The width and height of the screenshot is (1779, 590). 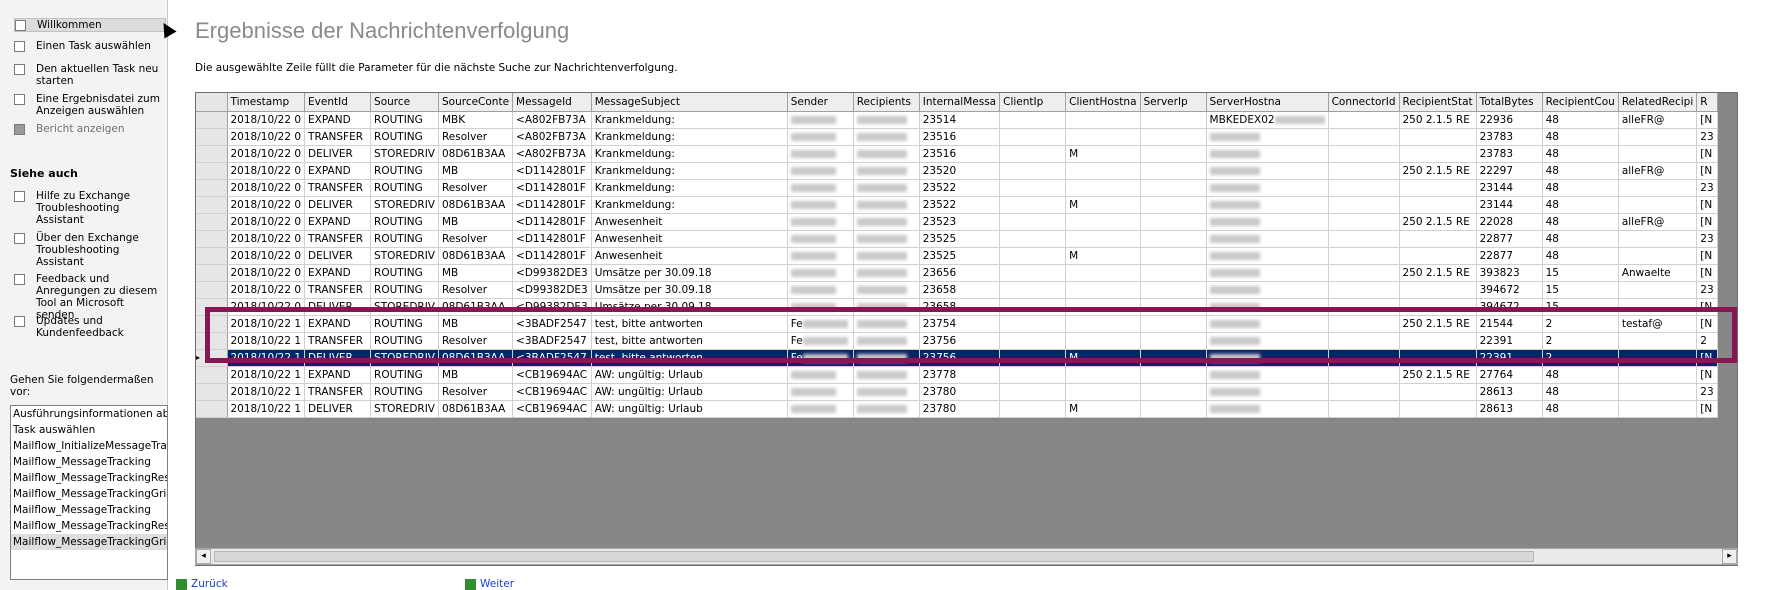 What do you see at coordinates (266, 341) in the screenshot?
I see `table-cell: 2018/10/22 1` at bounding box center [266, 341].